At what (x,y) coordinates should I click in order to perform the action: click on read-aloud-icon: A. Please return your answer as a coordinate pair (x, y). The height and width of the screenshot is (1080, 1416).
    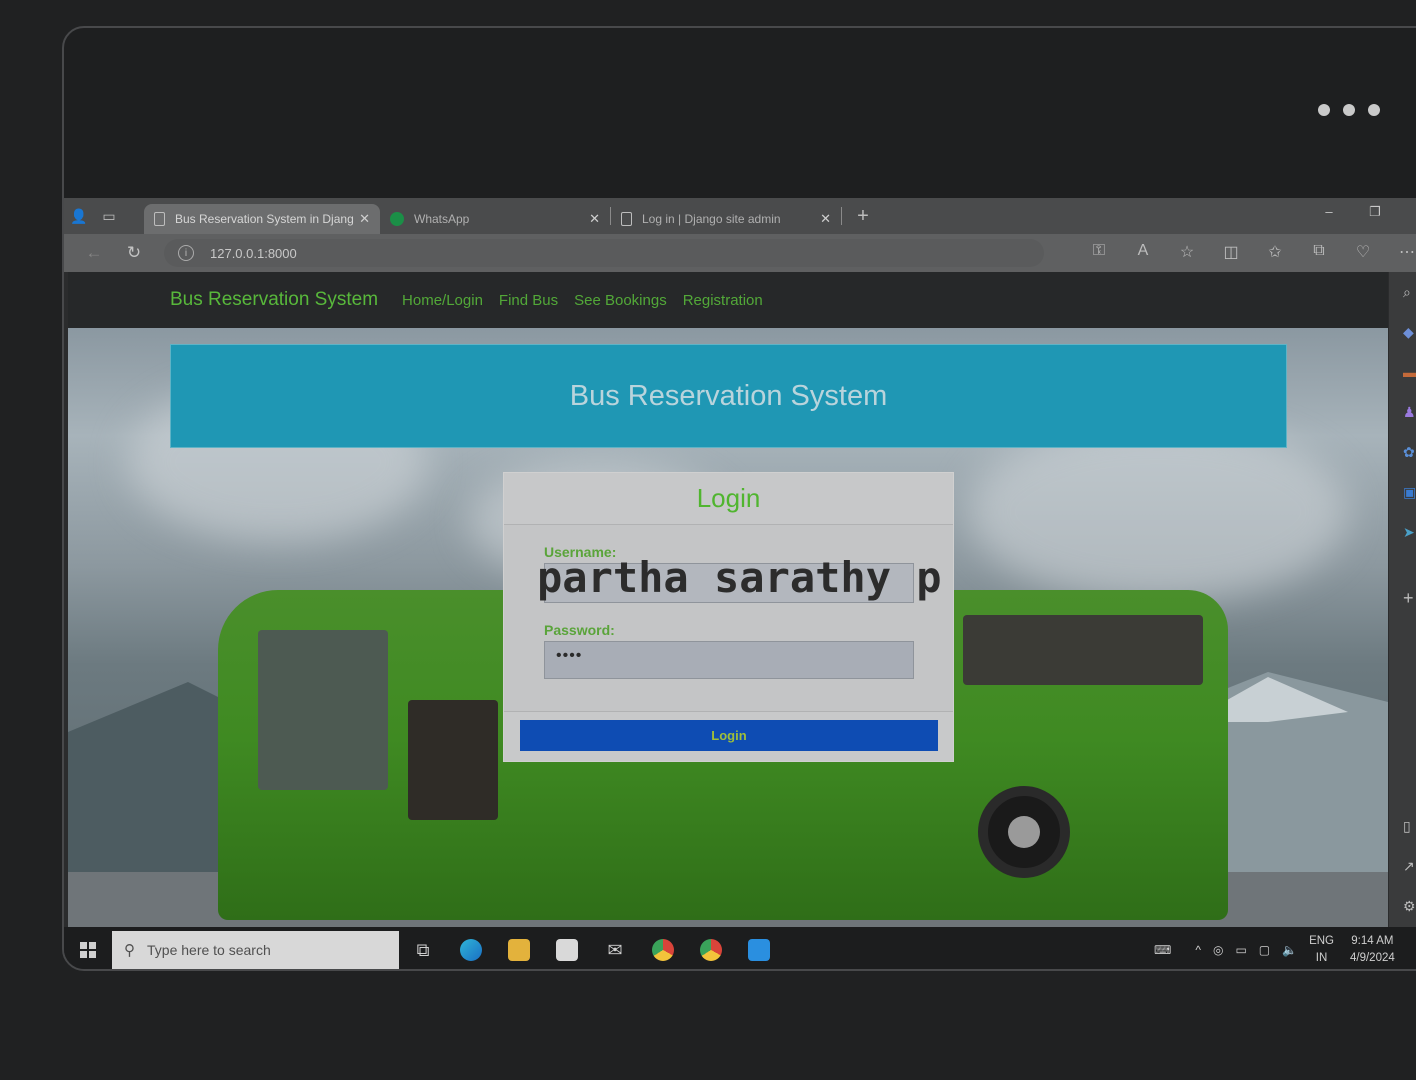
    Looking at the image, I should click on (1143, 252).